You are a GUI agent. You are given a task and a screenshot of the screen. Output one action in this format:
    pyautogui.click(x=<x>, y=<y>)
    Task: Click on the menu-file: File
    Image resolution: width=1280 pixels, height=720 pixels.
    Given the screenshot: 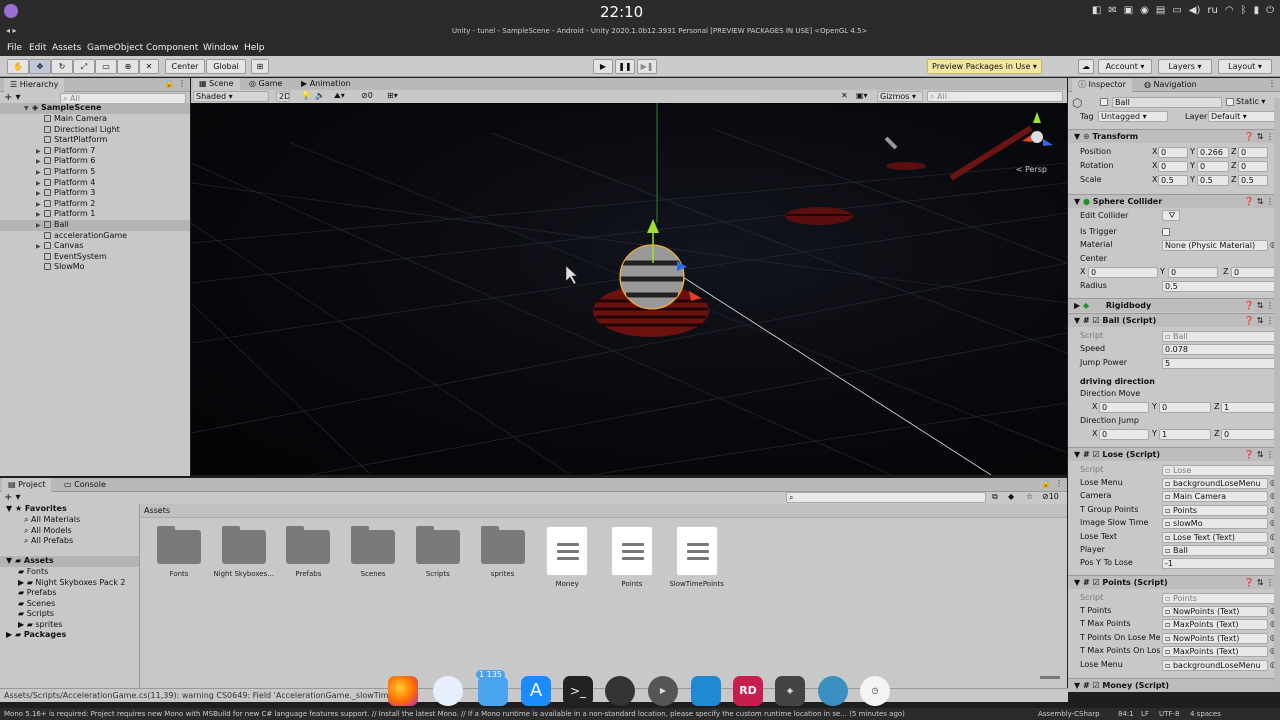 What is the action you would take?
    pyautogui.click(x=14, y=48)
    